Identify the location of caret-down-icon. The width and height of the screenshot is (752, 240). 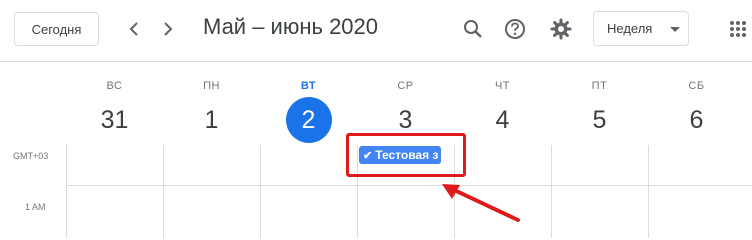
(675, 29).